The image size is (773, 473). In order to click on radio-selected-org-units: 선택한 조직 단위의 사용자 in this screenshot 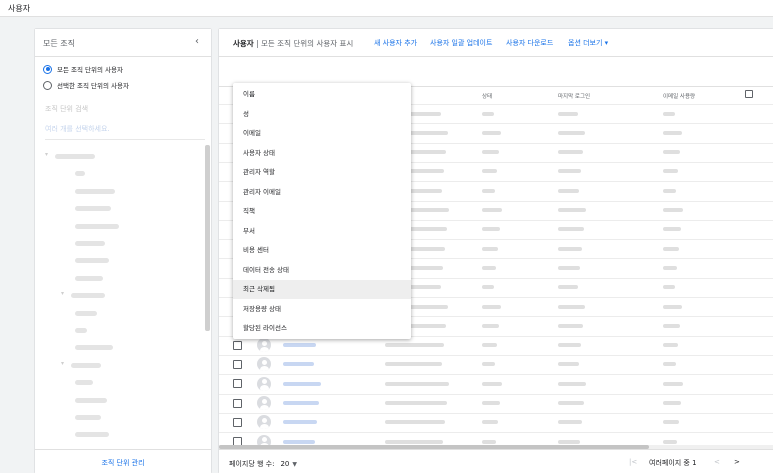, I will do `click(86, 85)`.